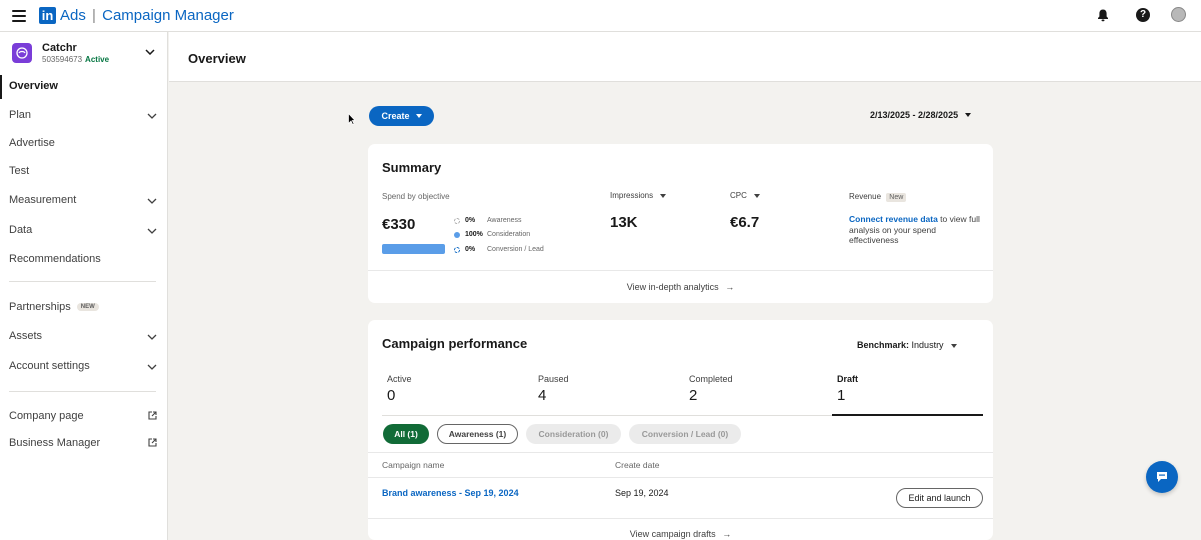  I want to click on help-icon: ?, so click(1143, 15).